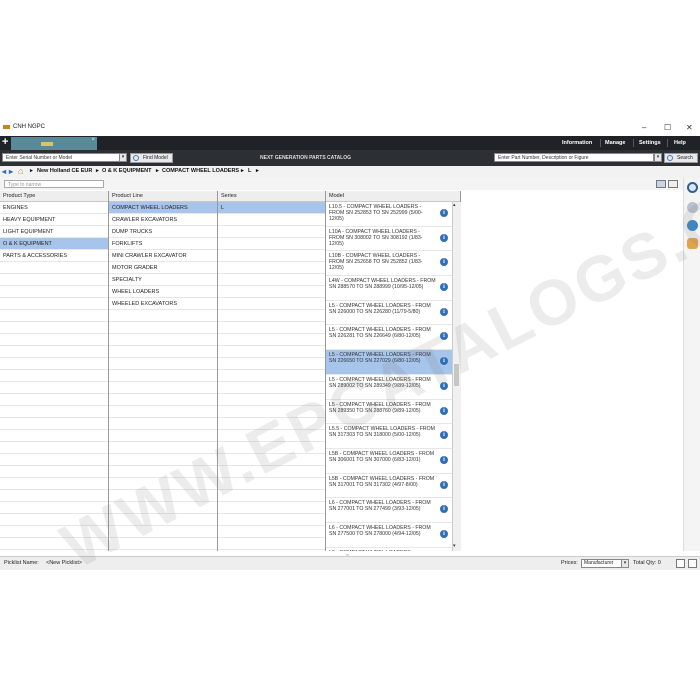  Describe the element at coordinates (163, 256) in the screenshot. I see `product-line-item: MINI CRAWLER EXCAVATOR` at that location.